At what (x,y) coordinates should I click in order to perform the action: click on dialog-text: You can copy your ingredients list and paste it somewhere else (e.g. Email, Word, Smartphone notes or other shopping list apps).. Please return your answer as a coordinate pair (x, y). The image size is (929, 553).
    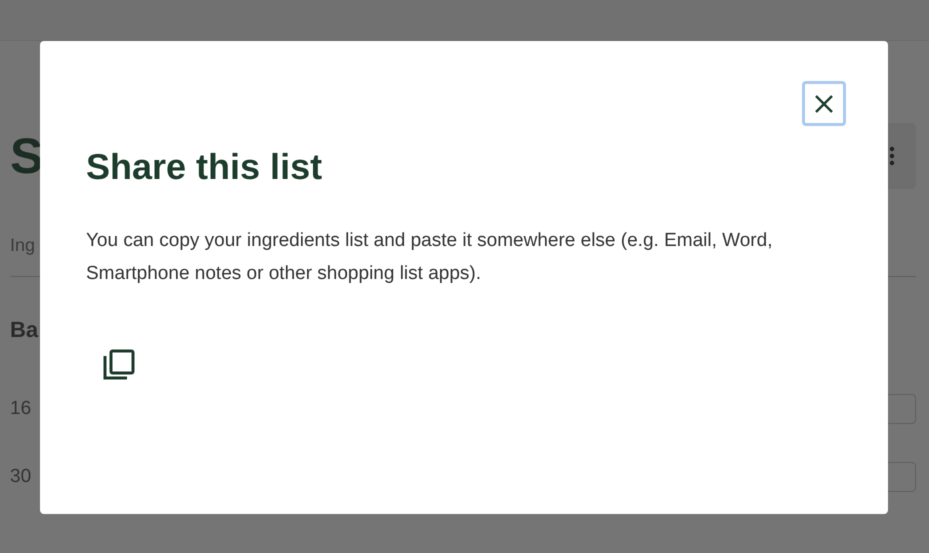
    Looking at the image, I should click on (430, 257).